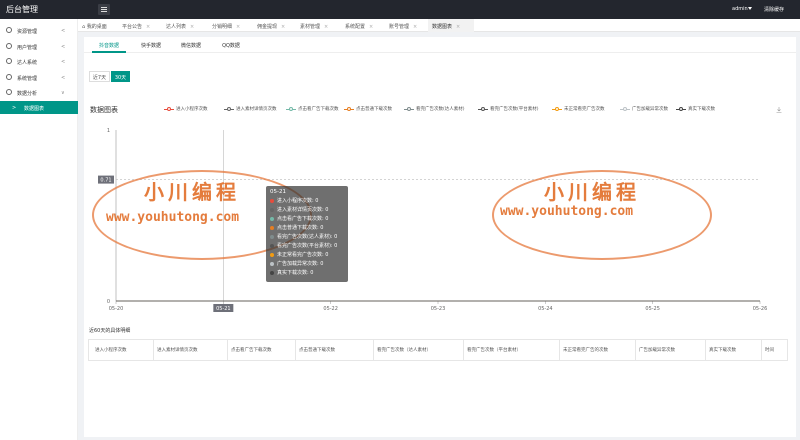 This screenshot has height=440, width=800. What do you see at coordinates (191, 45) in the screenshot?
I see `tab-wechat: 微信数据` at bounding box center [191, 45].